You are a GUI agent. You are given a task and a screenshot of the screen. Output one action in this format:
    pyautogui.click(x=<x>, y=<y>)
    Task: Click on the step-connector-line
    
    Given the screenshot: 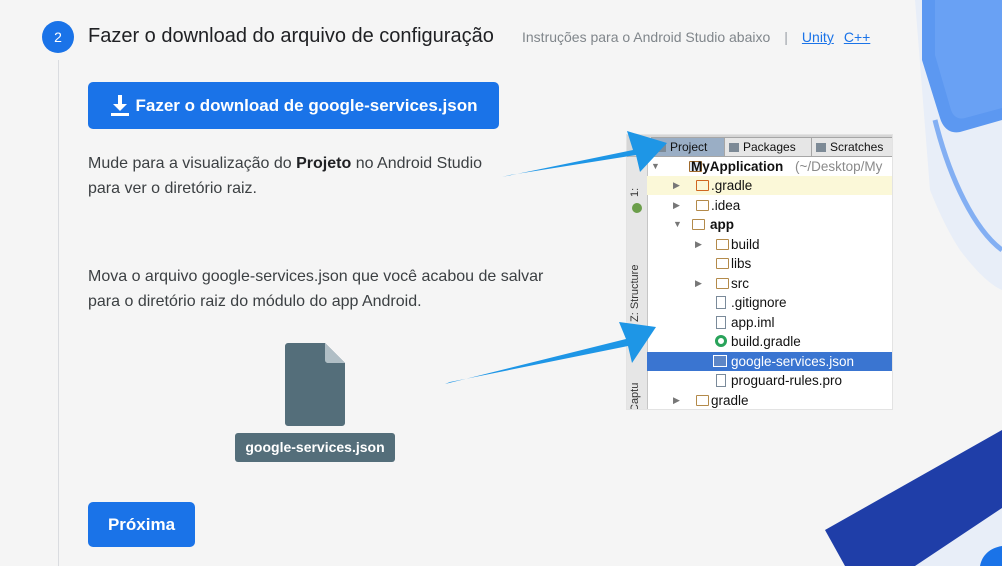 What is the action you would take?
    pyautogui.click(x=58, y=313)
    